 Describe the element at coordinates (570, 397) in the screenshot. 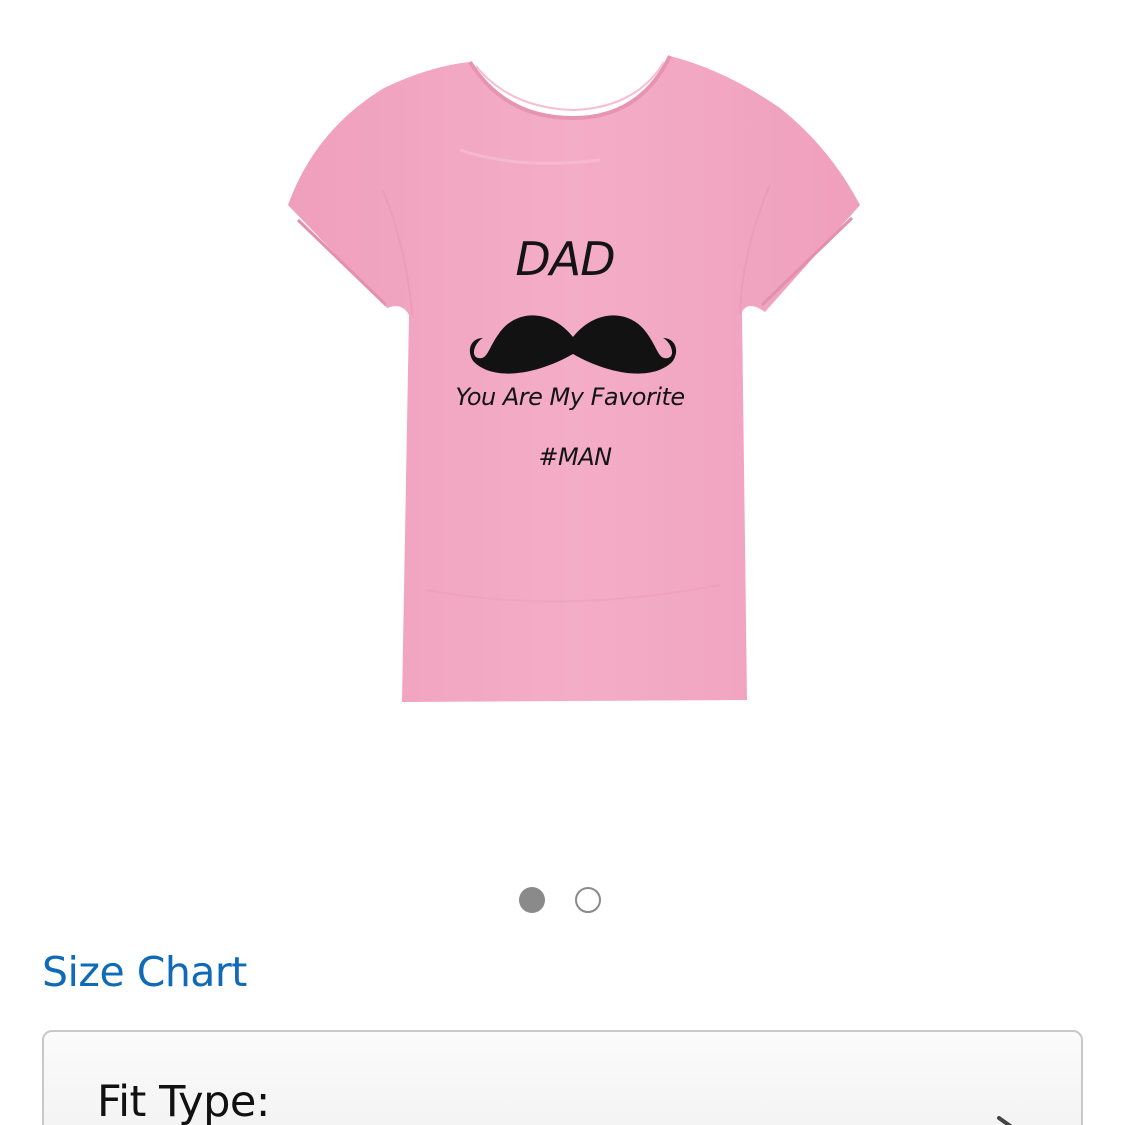

I see `shirt-print-line: You Are My Favorite` at that location.